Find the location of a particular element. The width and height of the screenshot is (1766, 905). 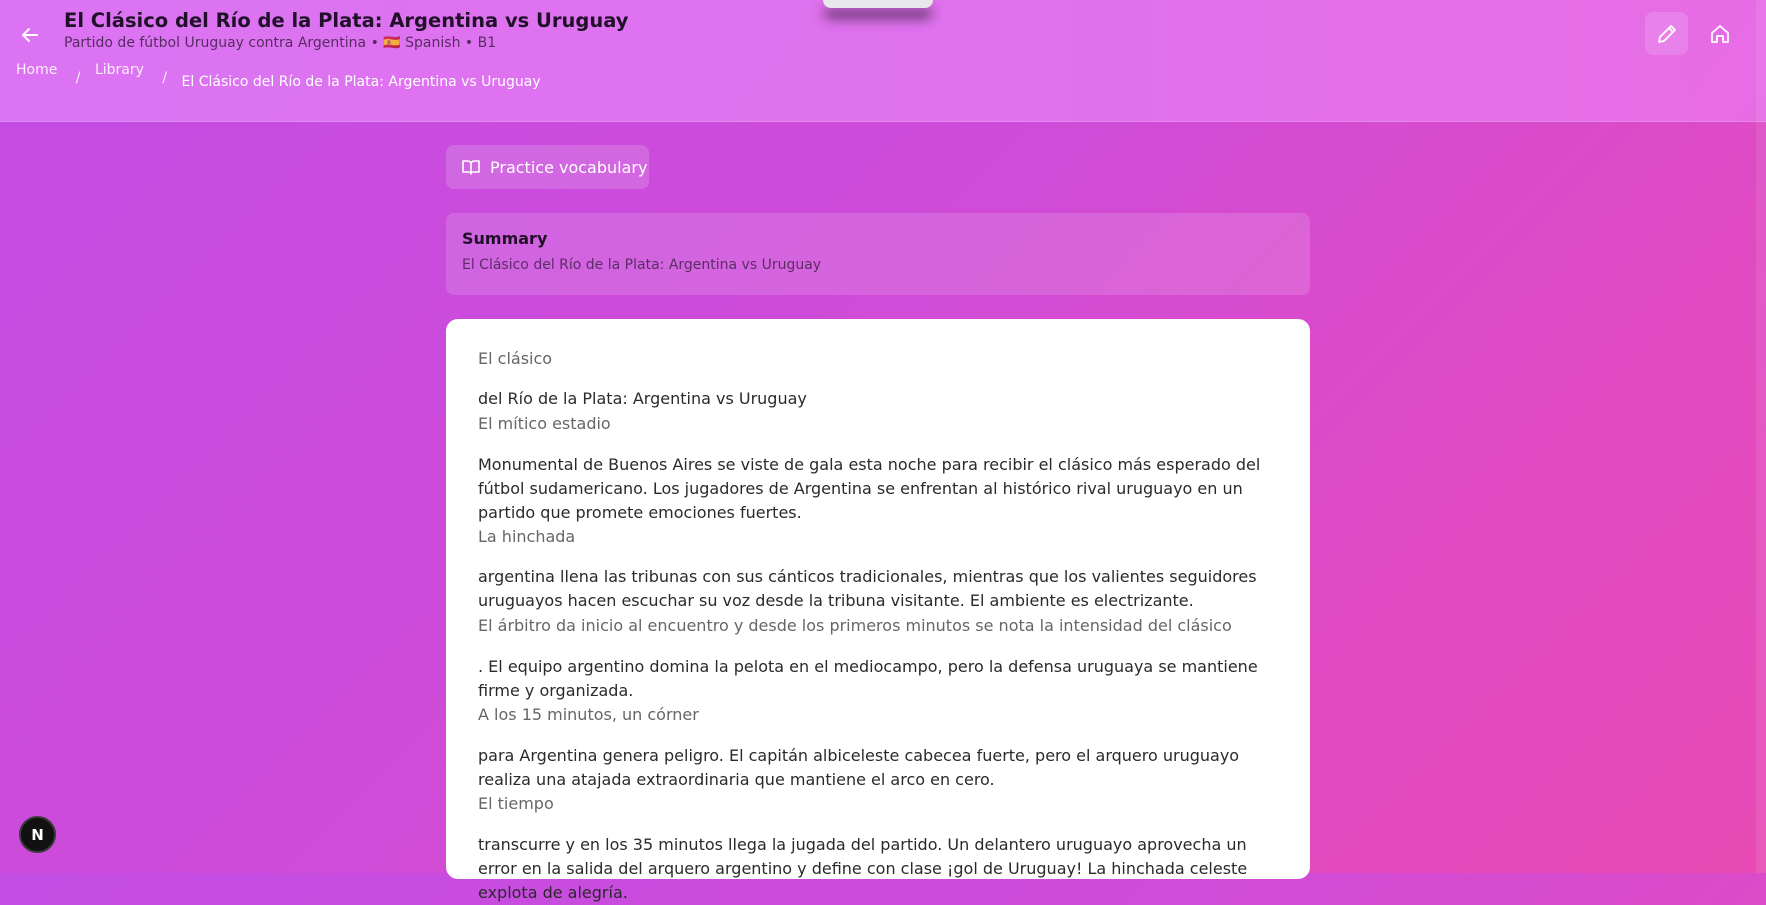

avatar: N is located at coordinates (37, 834).